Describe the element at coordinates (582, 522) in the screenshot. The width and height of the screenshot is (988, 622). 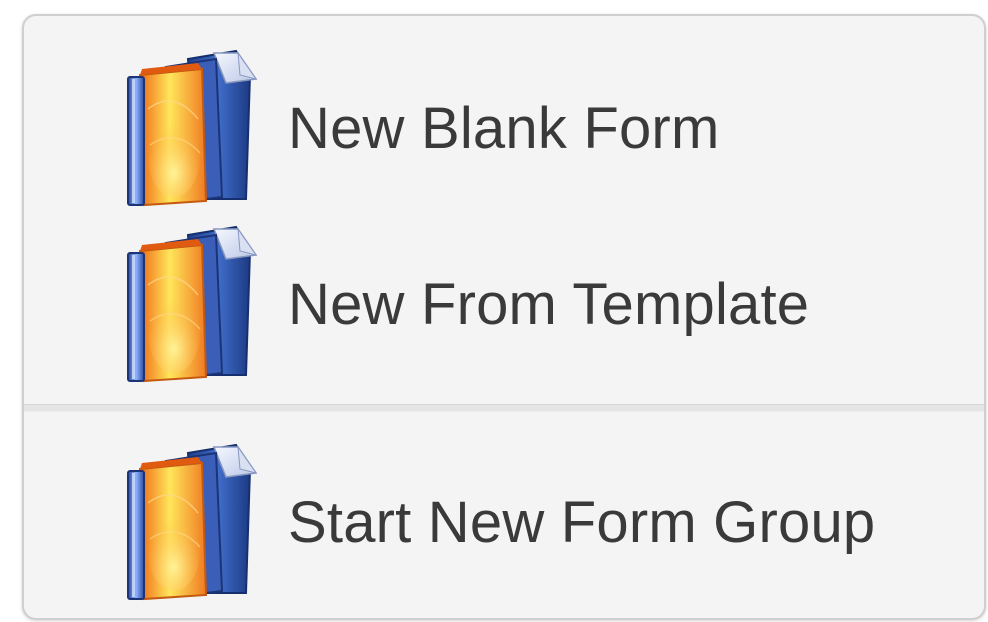
I see `menu-item-label: Start New Form Group` at that location.